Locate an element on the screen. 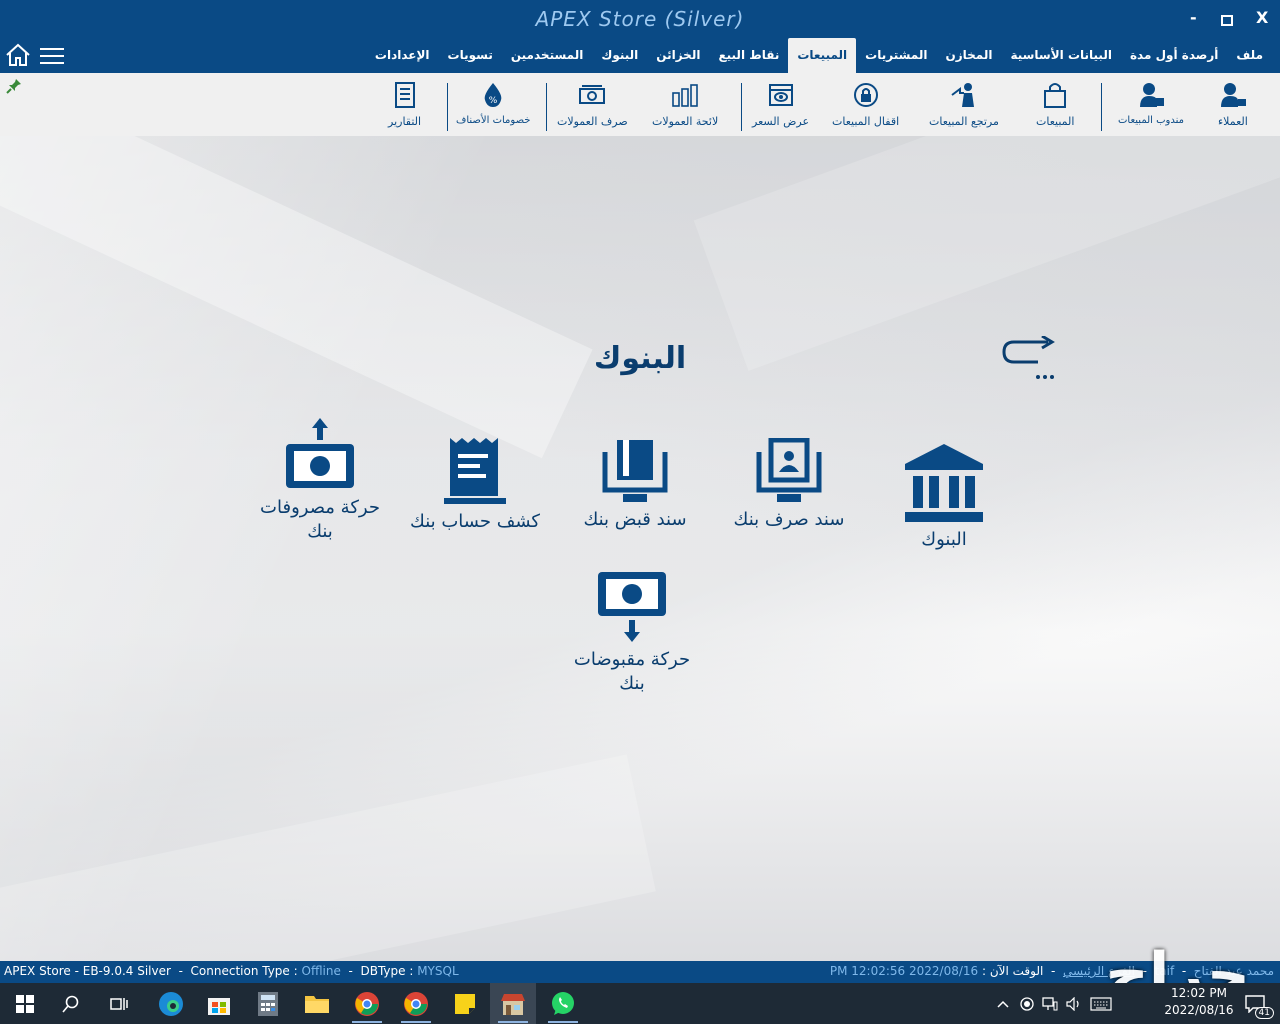  time-value: 2022/08/16 12:02:56 PM is located at coordinates (904, 971).